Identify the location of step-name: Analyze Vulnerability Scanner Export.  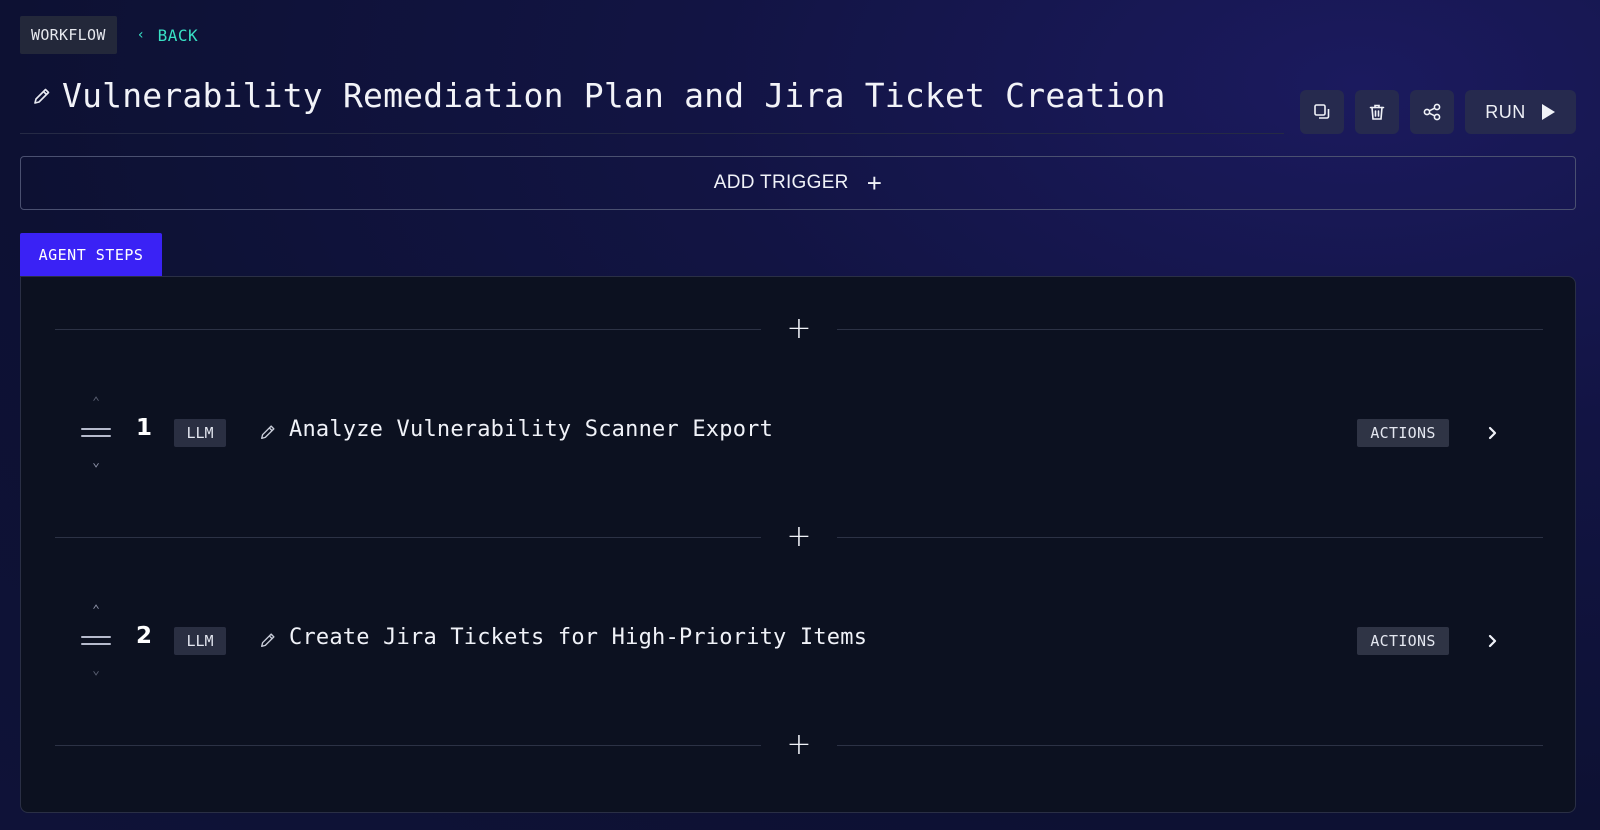
(531, 429).